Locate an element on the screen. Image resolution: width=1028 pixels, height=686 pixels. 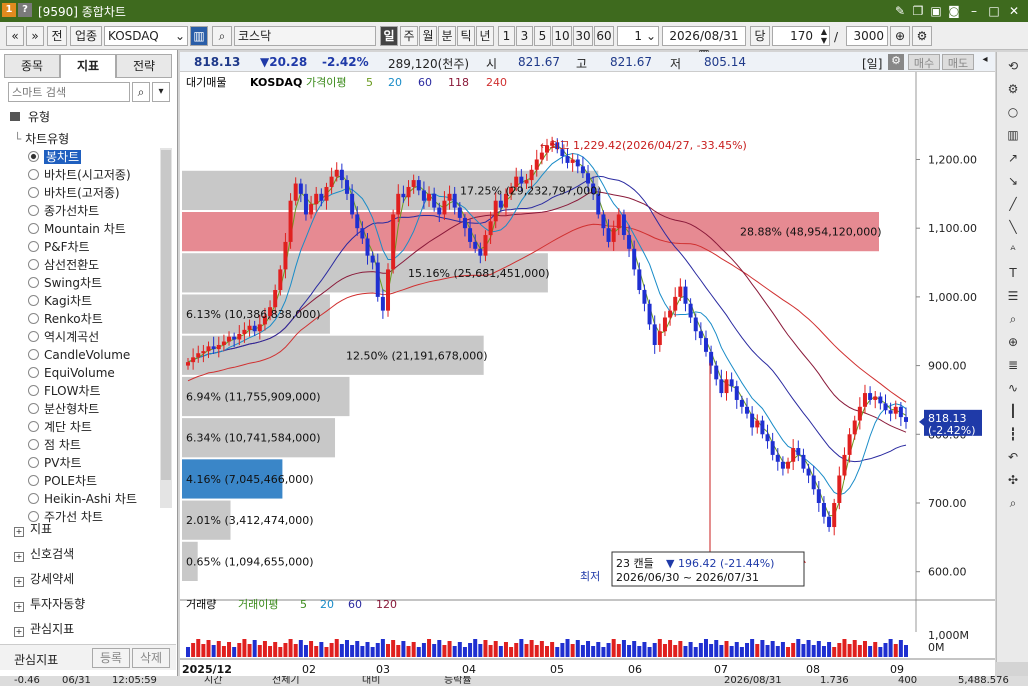
chart-type-option: 바차트(고저종) is located at coordinates (93, 193).